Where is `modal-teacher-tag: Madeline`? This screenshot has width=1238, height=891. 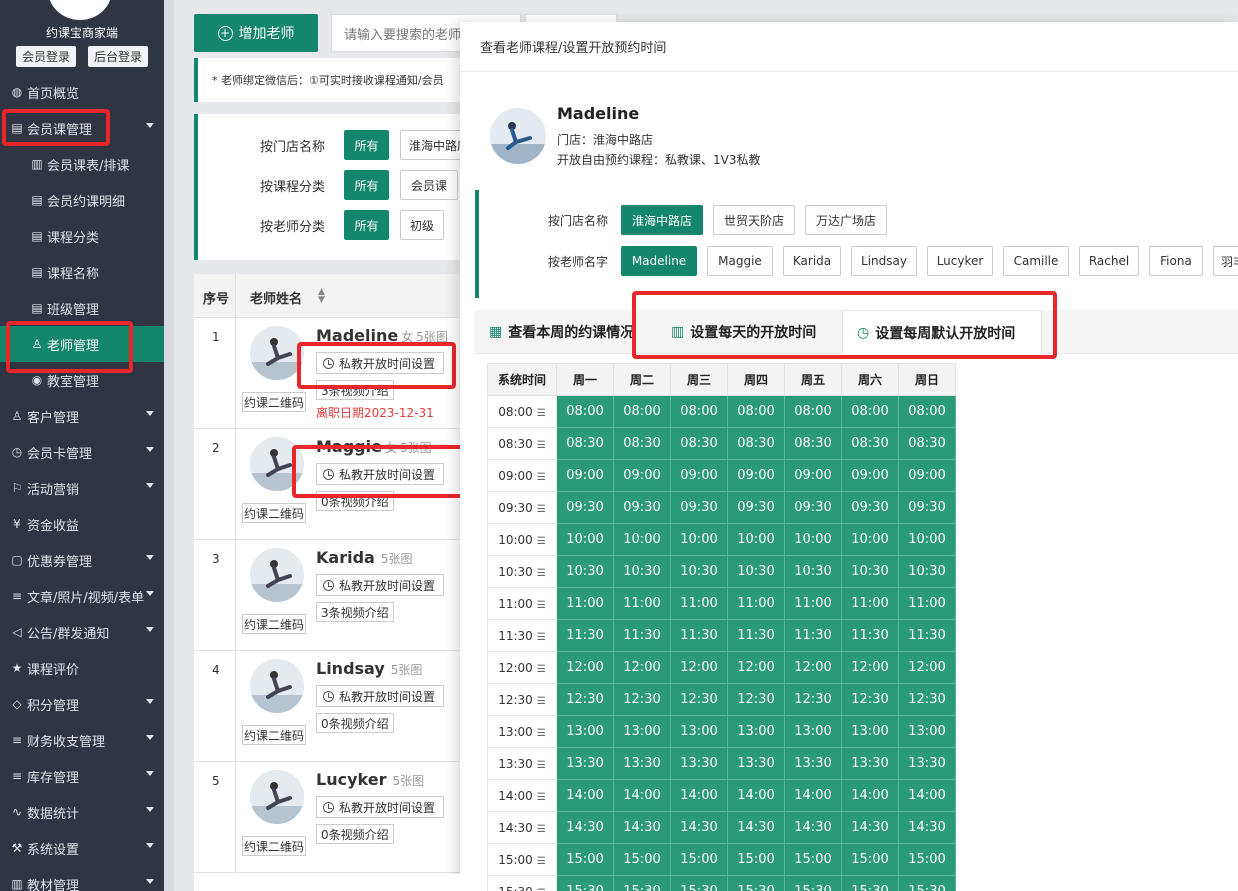 modal-teacher-tag: Madeline is located at coordinates (659, 261).